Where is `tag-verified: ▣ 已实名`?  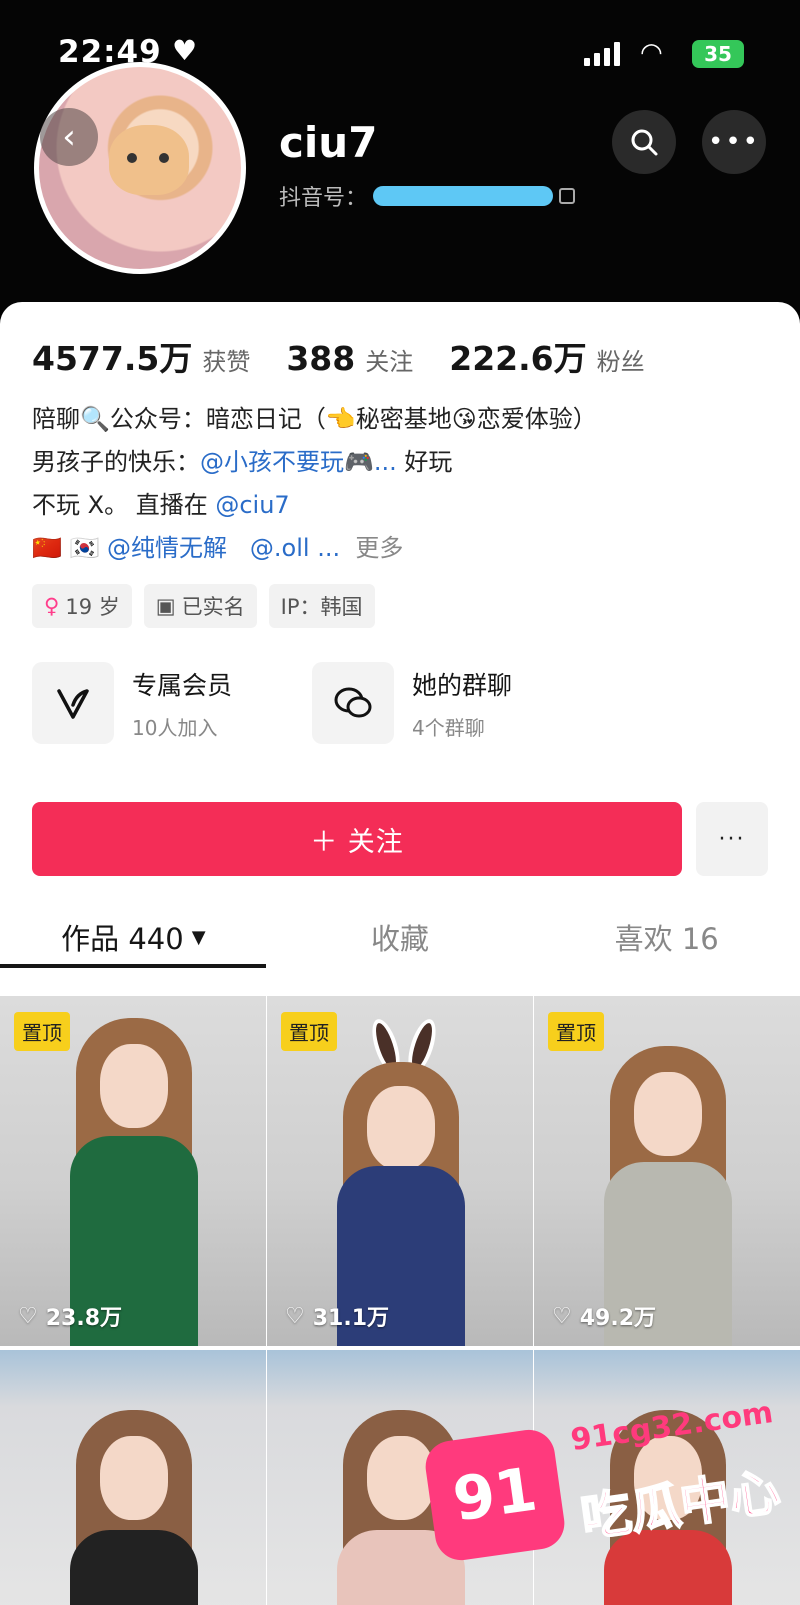 tag-verified: ▣ 已实名 is located at coordinates (200, 606).